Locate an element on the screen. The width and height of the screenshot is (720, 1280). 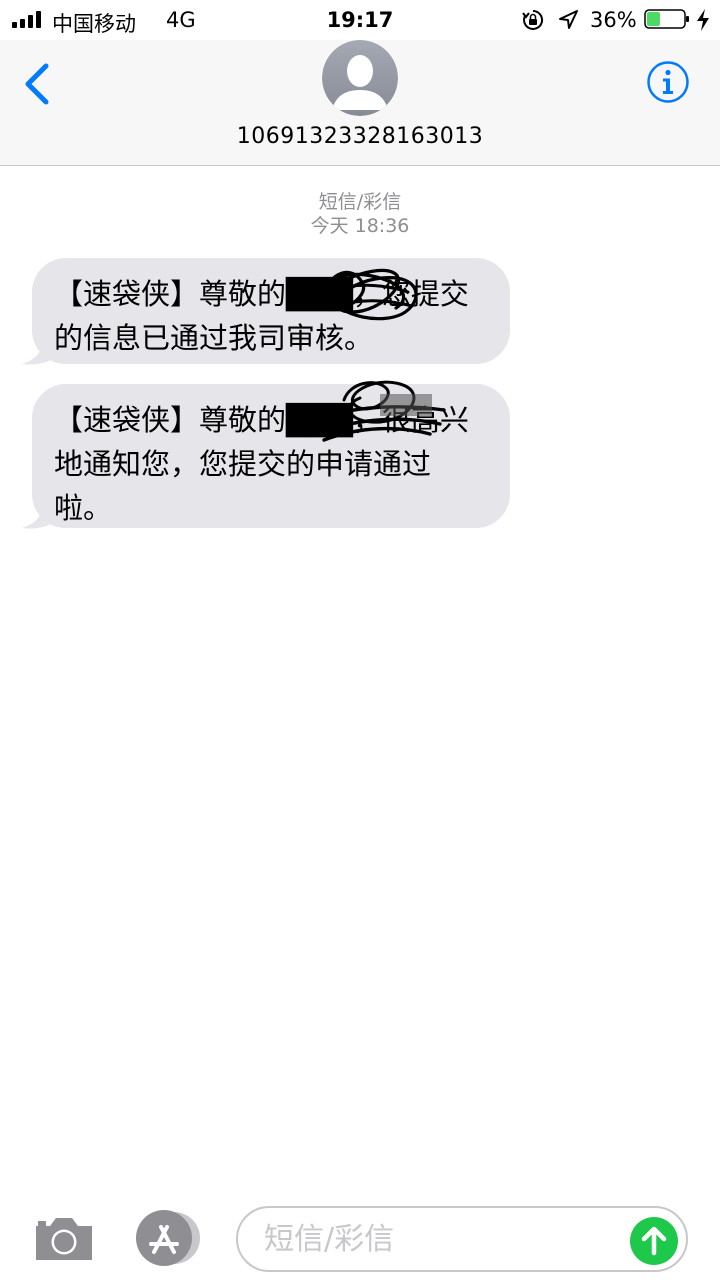
conversation-meta: 短信/彩信 今天 18:36 is located at coordinates (360, 214).